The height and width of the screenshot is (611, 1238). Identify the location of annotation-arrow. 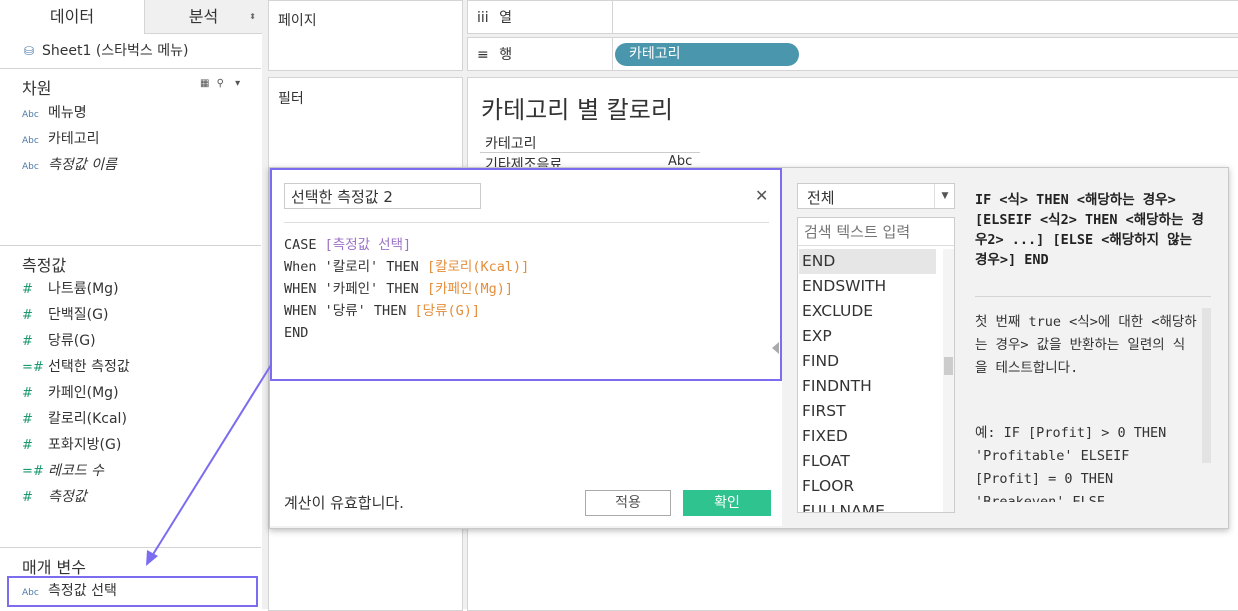
(209, 465).